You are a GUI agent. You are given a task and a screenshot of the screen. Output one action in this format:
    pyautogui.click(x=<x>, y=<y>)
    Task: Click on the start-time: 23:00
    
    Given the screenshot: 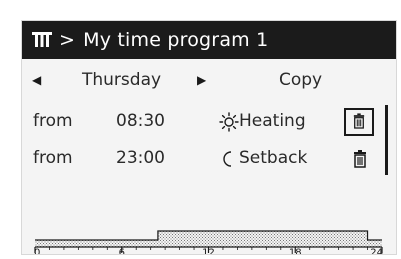 What is the action you would take?
    pyautogui.click(x=140, y=158)
    